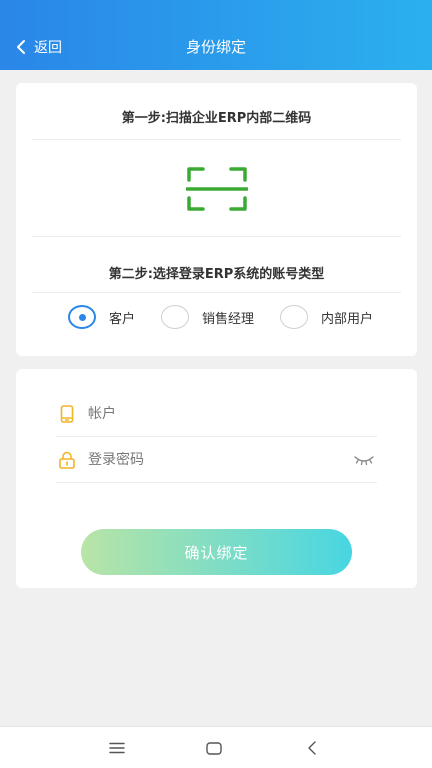  What do you see at coordinates (364, 460) in the screenshot?
I see `eye-closed-icon` at bounding box center [364, 460].